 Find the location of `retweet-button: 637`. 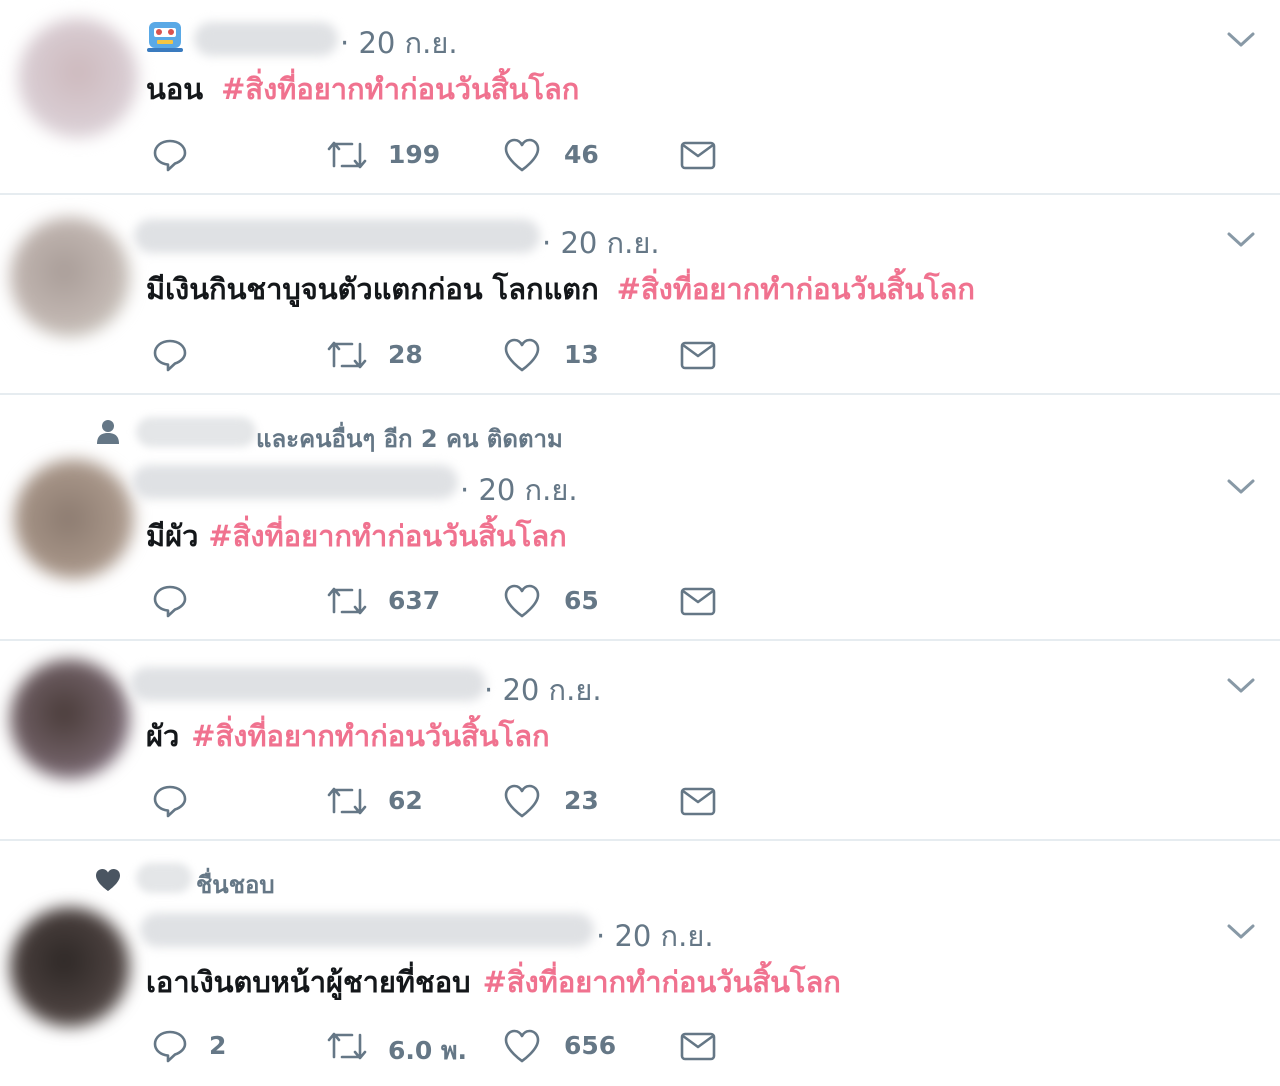

retweet-button: 637 is located at coordinates (391, 602).